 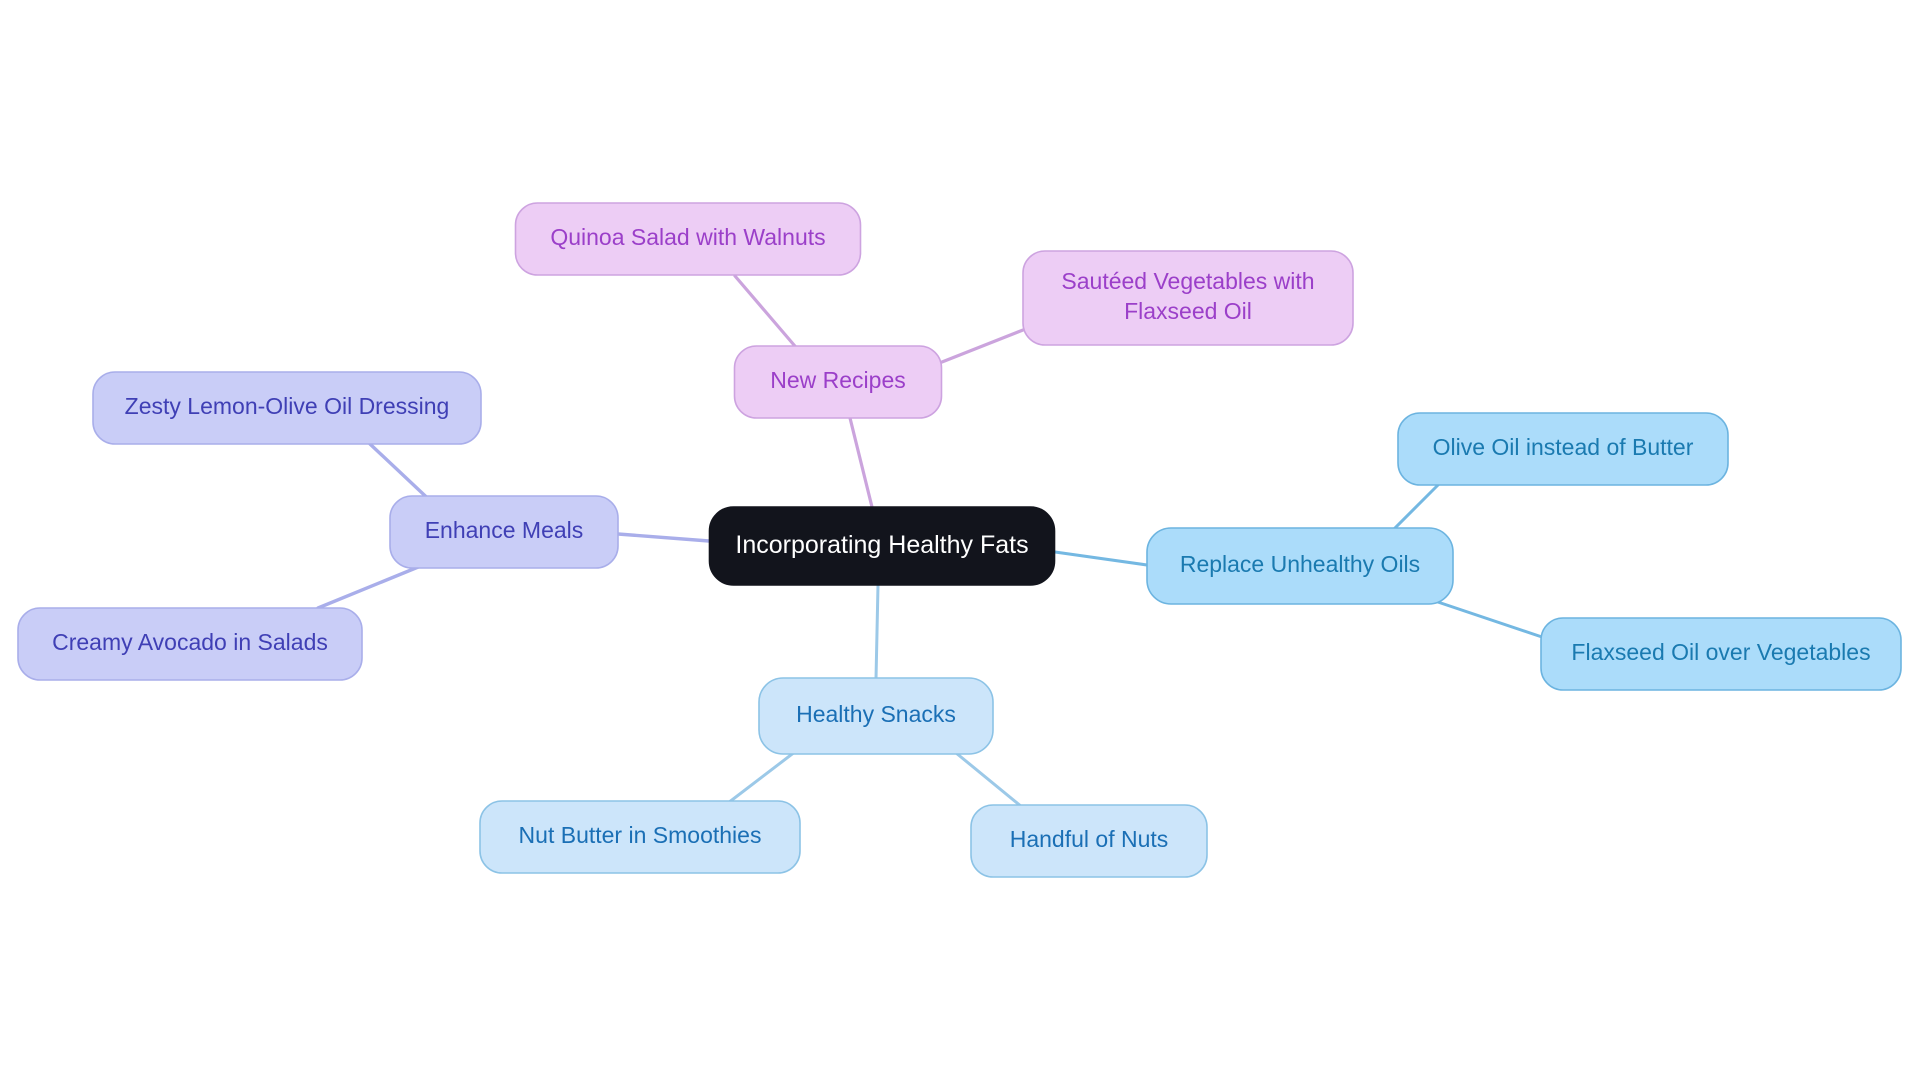 I want to click on branch-node-enhance-meals: Enhance Meals, so click(x=504, y=532).